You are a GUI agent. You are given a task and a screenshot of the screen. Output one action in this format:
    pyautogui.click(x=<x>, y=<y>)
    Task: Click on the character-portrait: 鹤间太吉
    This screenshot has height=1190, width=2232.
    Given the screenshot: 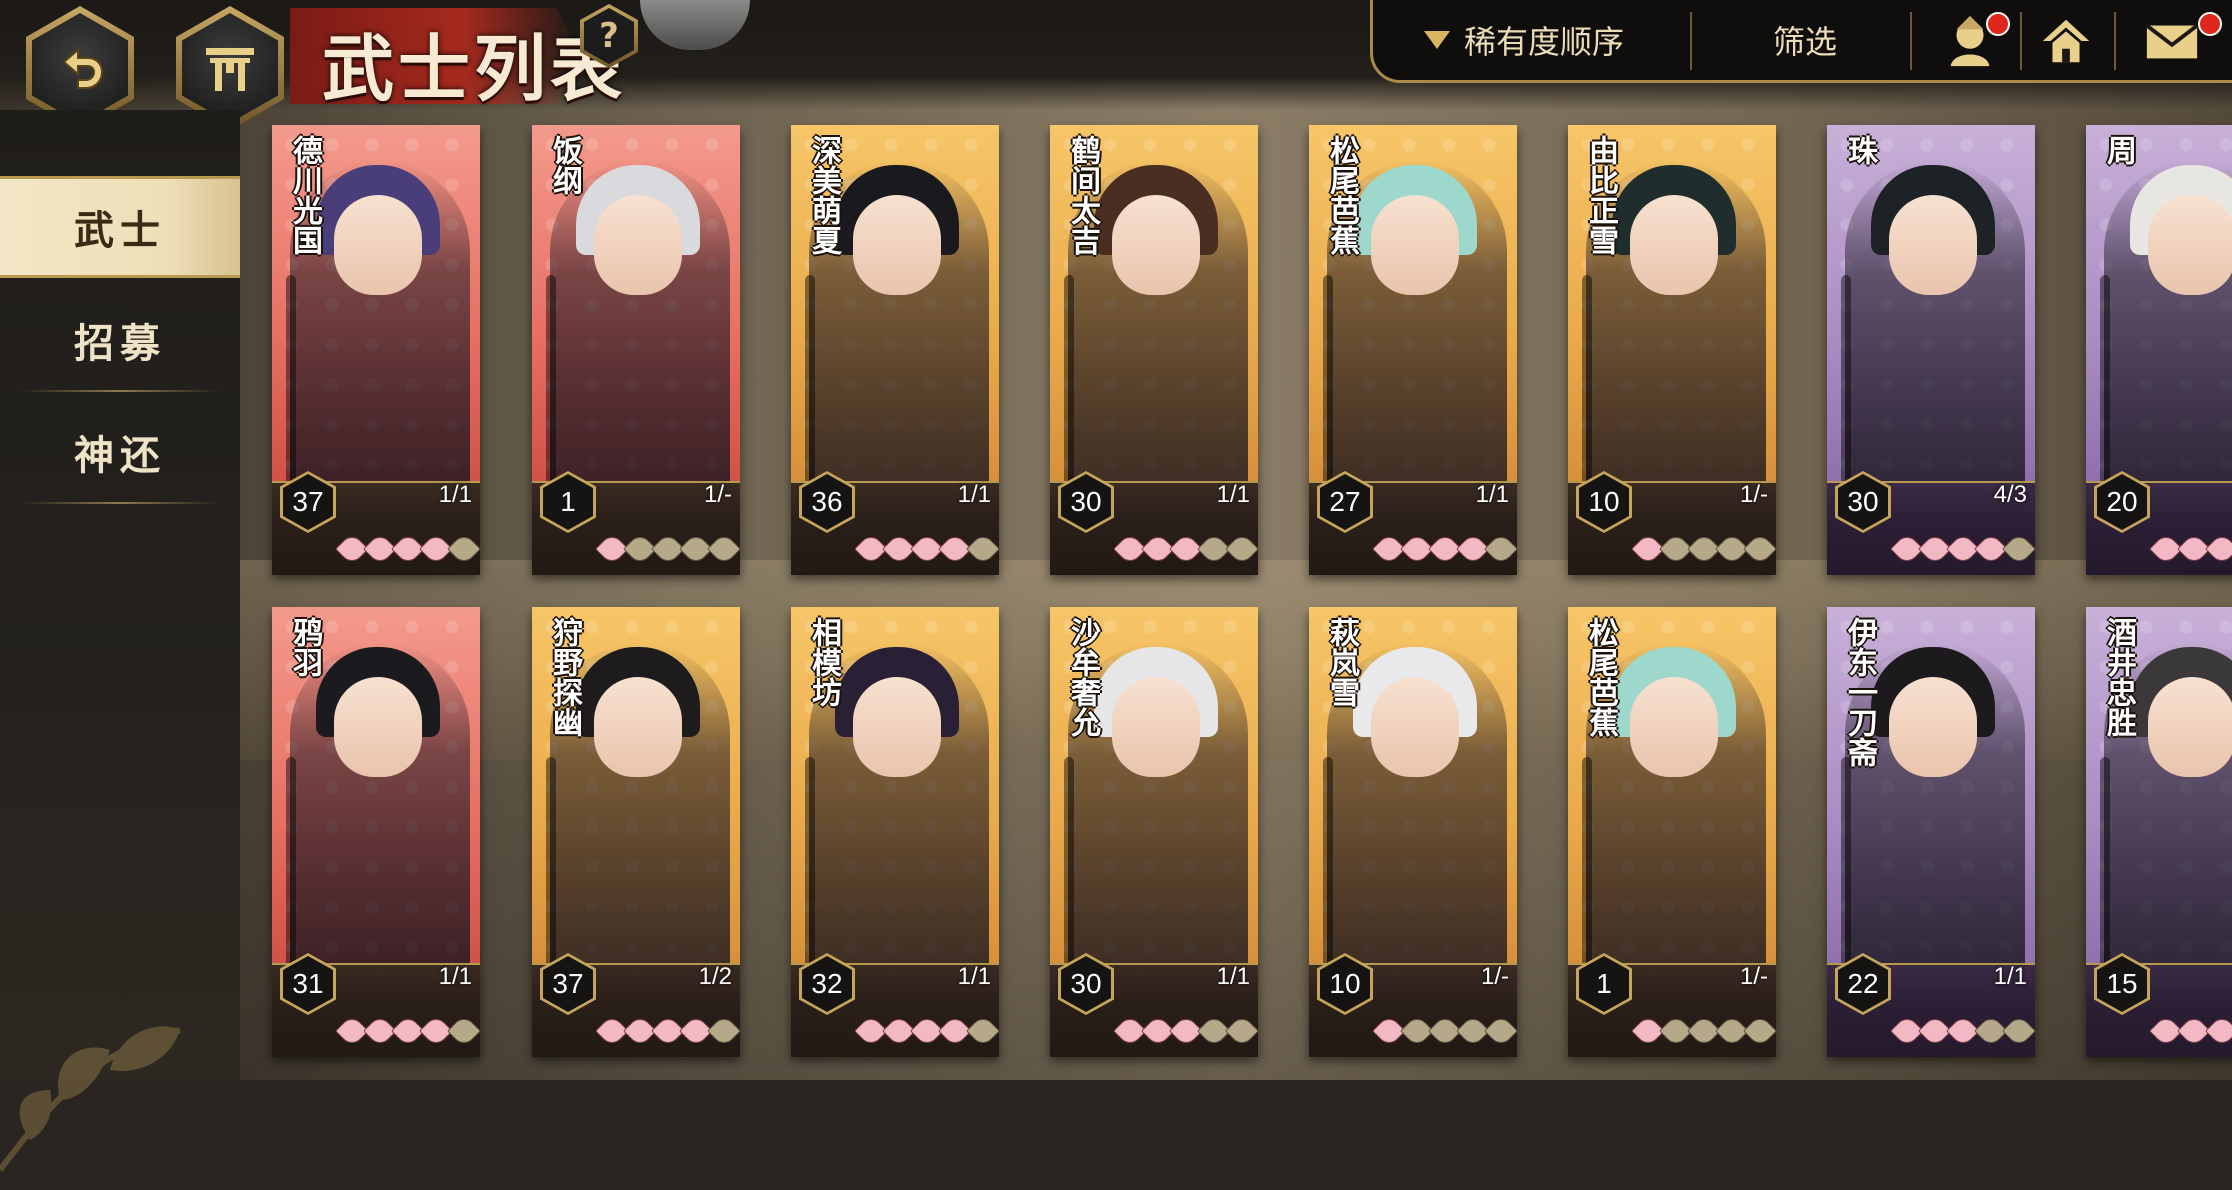 What is the action you would take?
    pyautogui.click(x=1154, y=321)
    